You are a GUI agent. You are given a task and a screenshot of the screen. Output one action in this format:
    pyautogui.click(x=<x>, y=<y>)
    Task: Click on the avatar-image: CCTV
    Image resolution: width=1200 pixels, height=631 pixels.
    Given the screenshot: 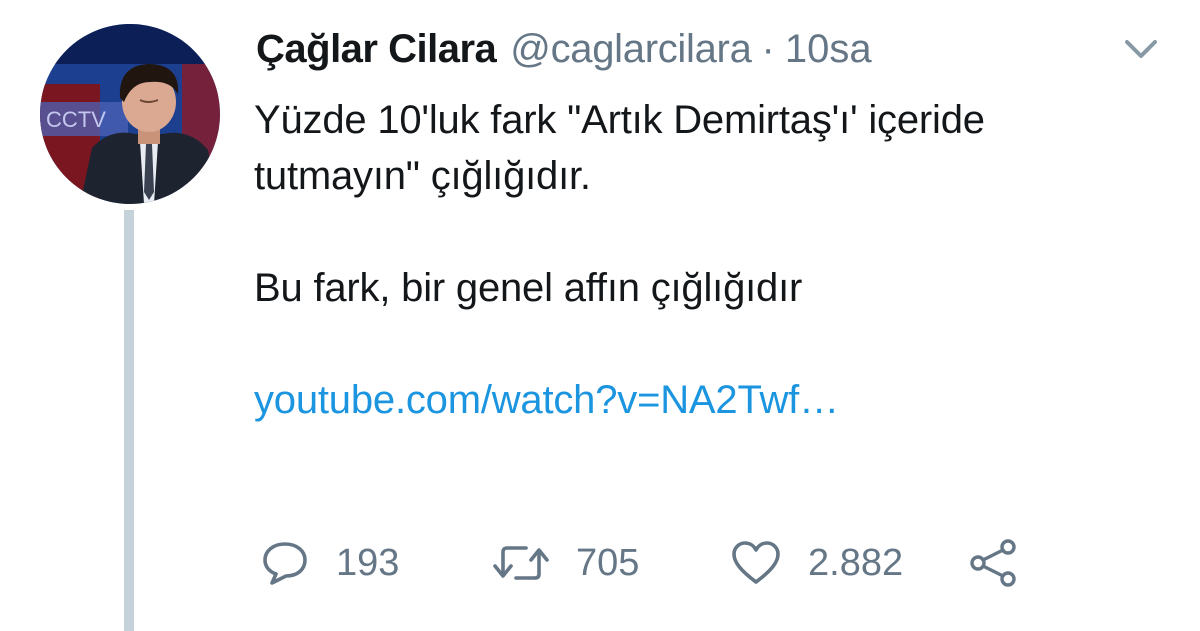 What is the action you would take?
    pyautogui.click(x=130, y=114)
    